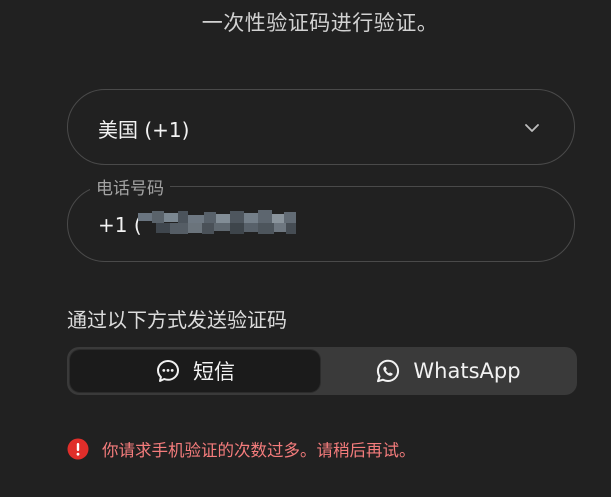  What do you see at coordinates (130, 186) in the screenshot?
I see `phone-number-label: 电话号码` at bounding box center [130, 186].